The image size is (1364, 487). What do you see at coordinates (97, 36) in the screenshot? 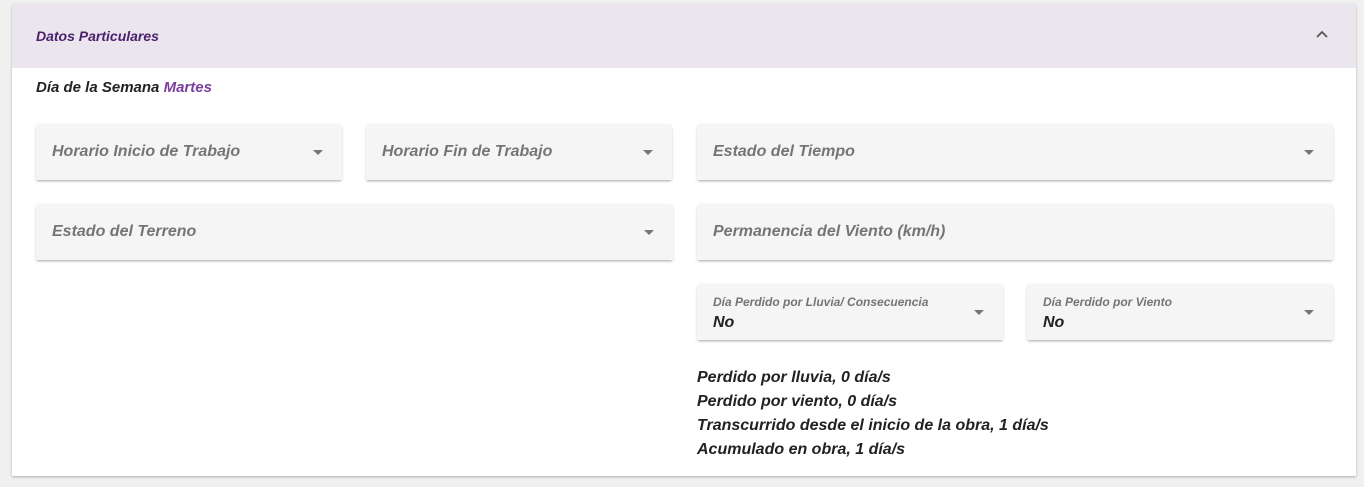
I see `panel-title: Datos Particulares` at bounding box center [97, 36].